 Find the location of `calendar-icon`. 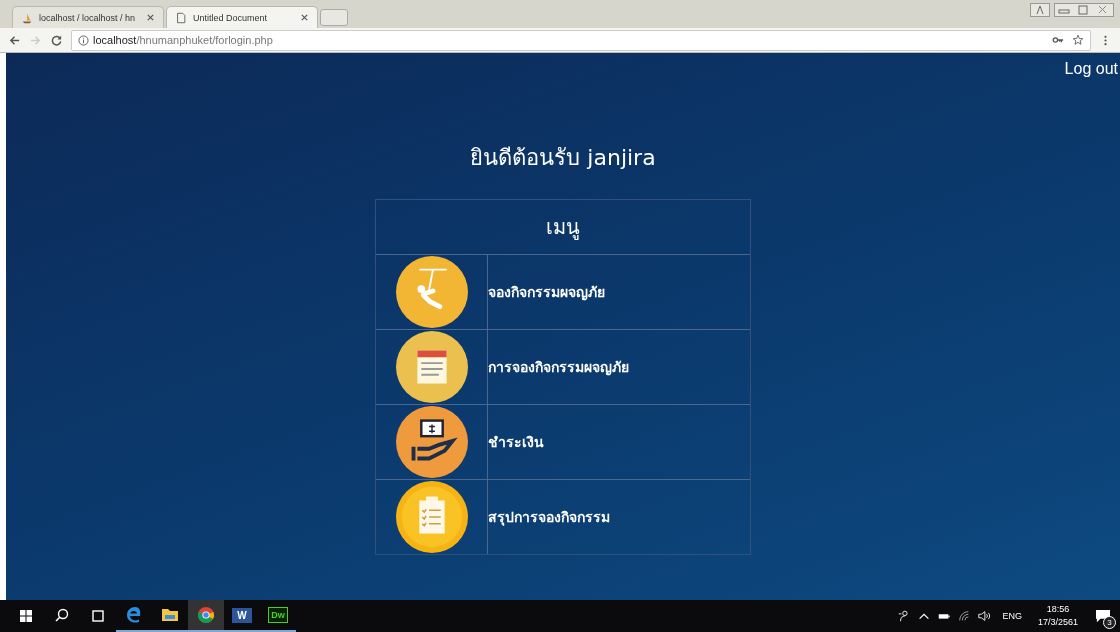

calendar-icon is located at coordinates (431, 367).